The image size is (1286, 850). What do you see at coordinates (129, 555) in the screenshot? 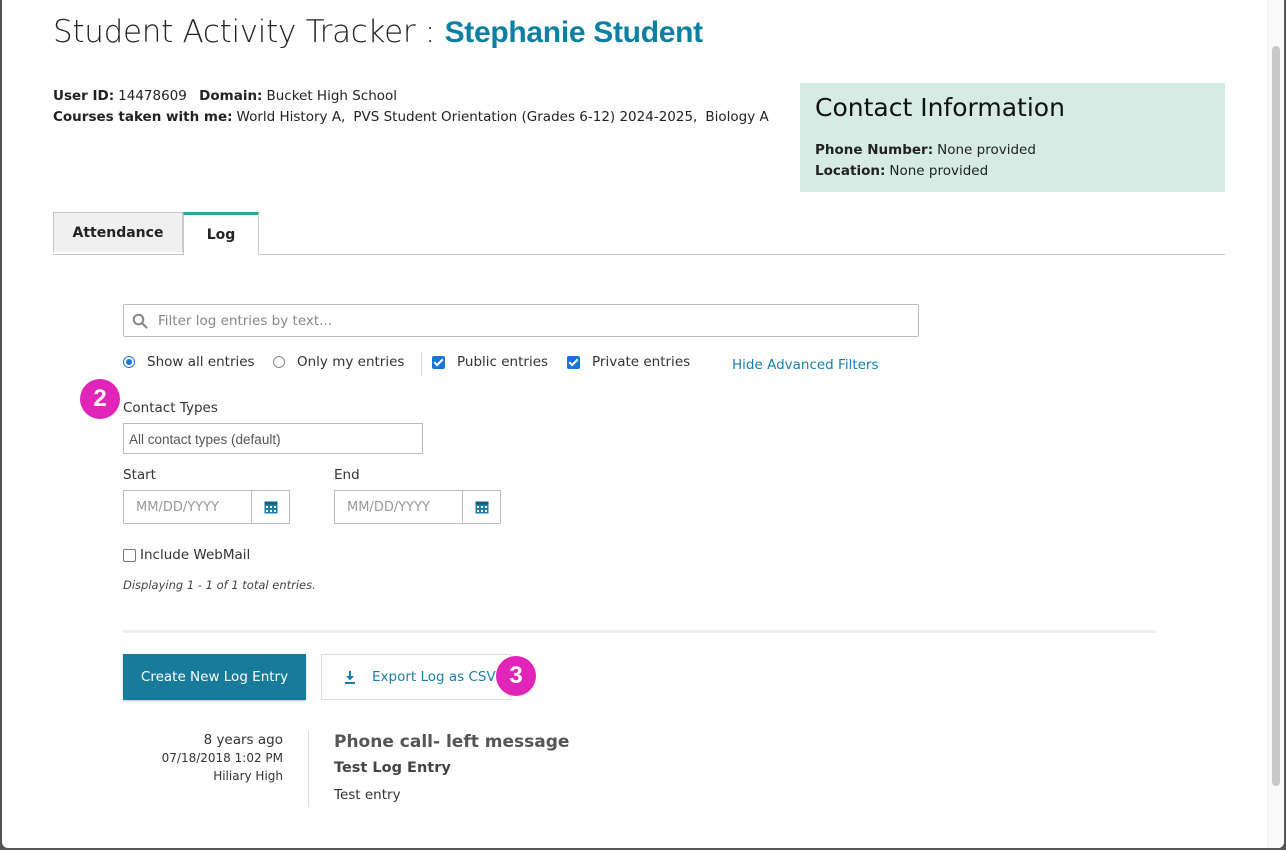
I see `include-webmail-checkbox` at bounding box center [129, 555].